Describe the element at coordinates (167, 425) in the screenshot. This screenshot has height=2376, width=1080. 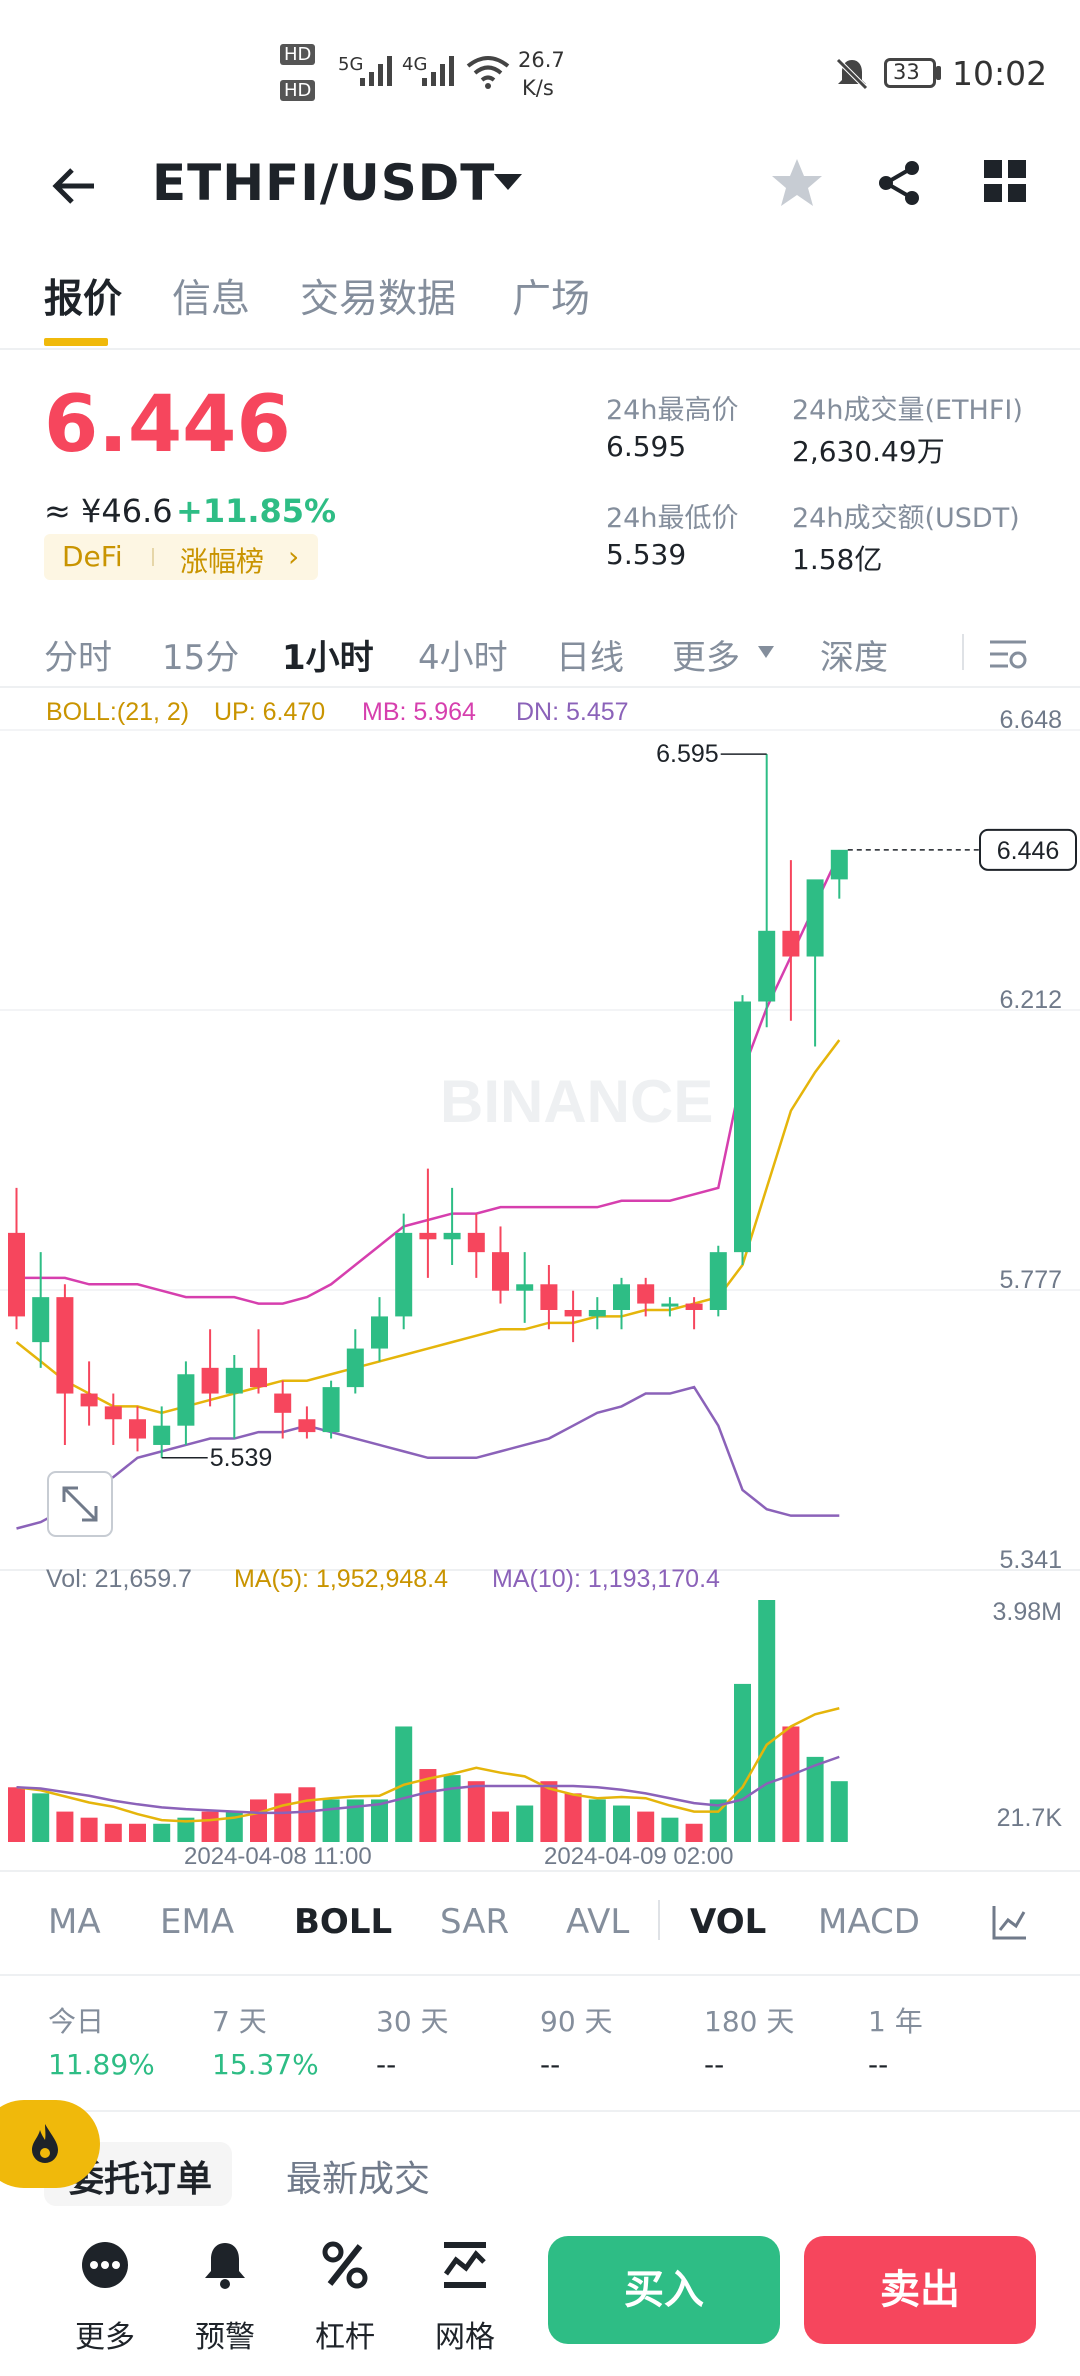
I see `last-price: 6.446` at that location.